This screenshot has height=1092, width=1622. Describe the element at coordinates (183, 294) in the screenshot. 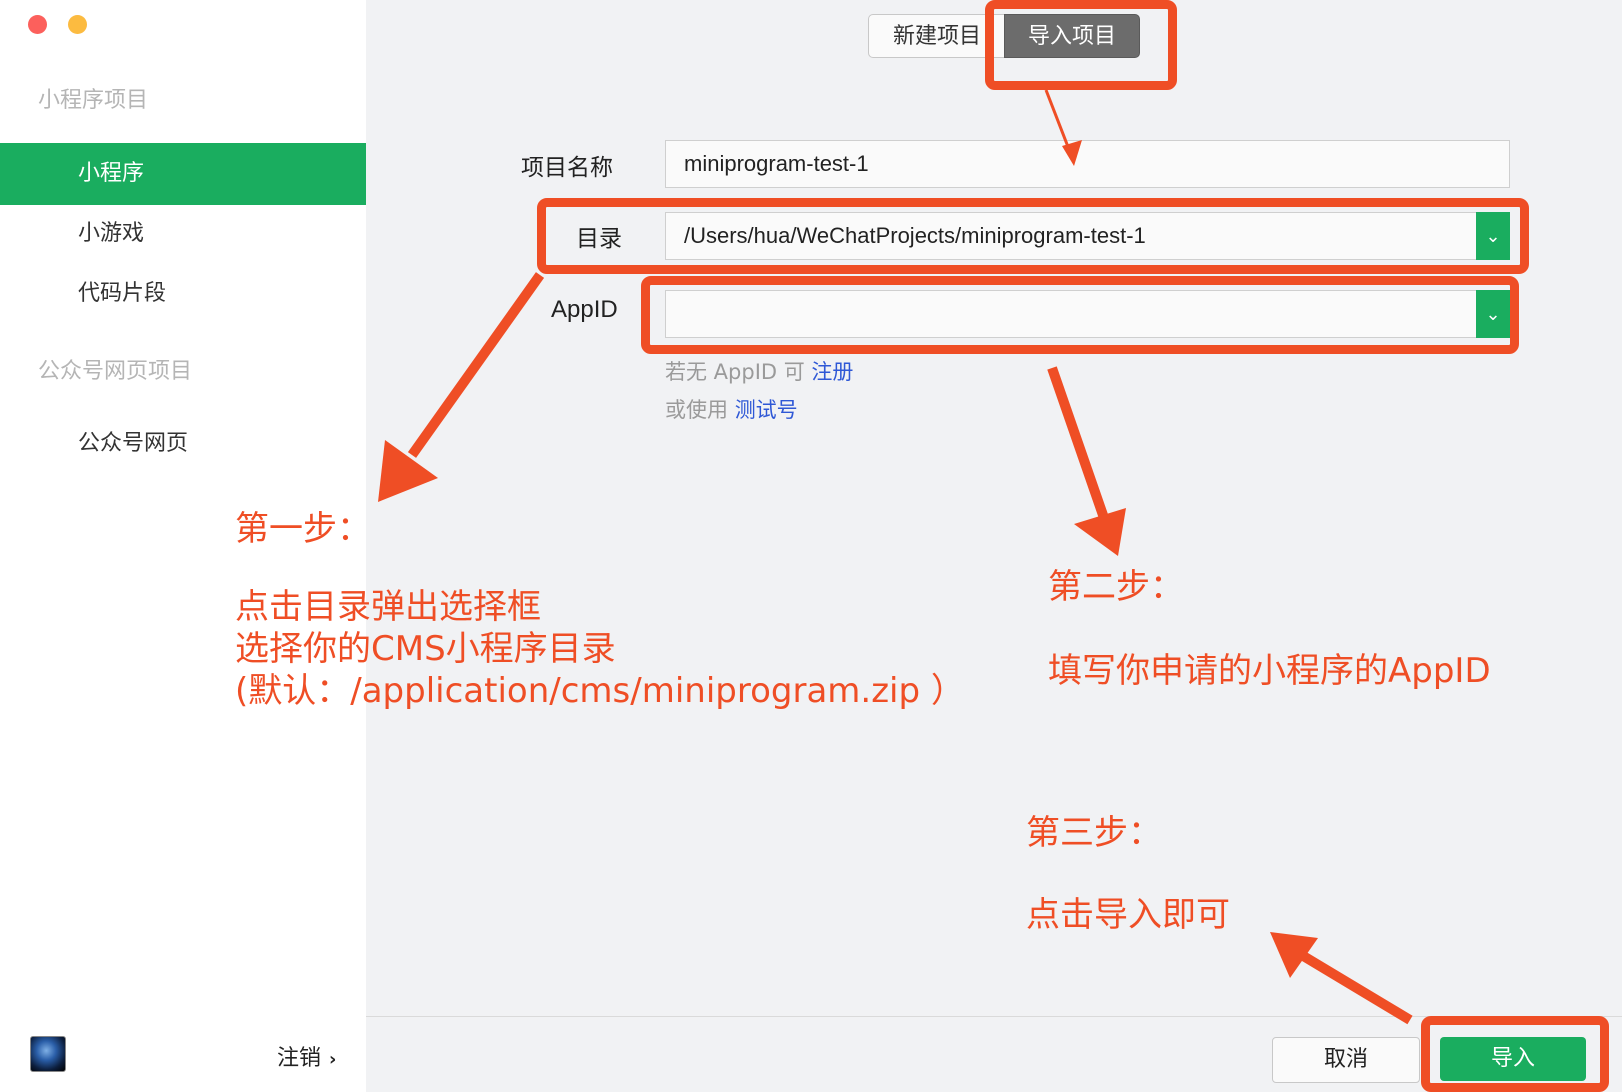

I see `sidebar-item-code-snippet: 代码片段` at that location.